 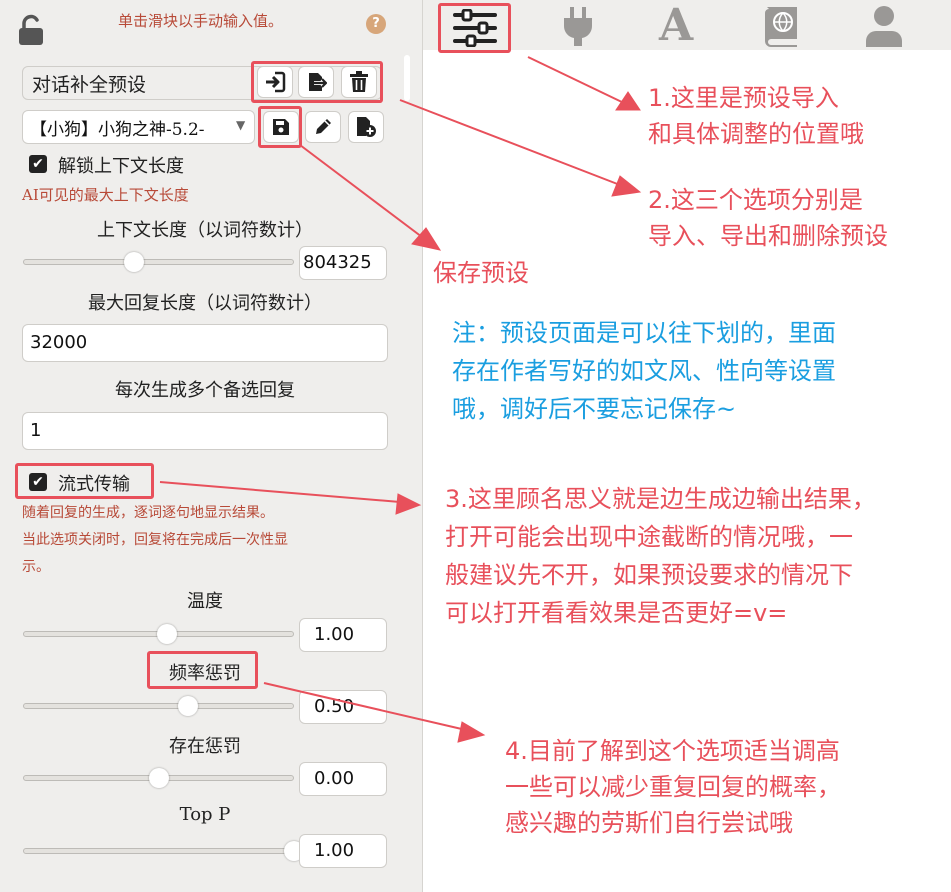 I want to click on arrow-save, so click(x=363, y=192).